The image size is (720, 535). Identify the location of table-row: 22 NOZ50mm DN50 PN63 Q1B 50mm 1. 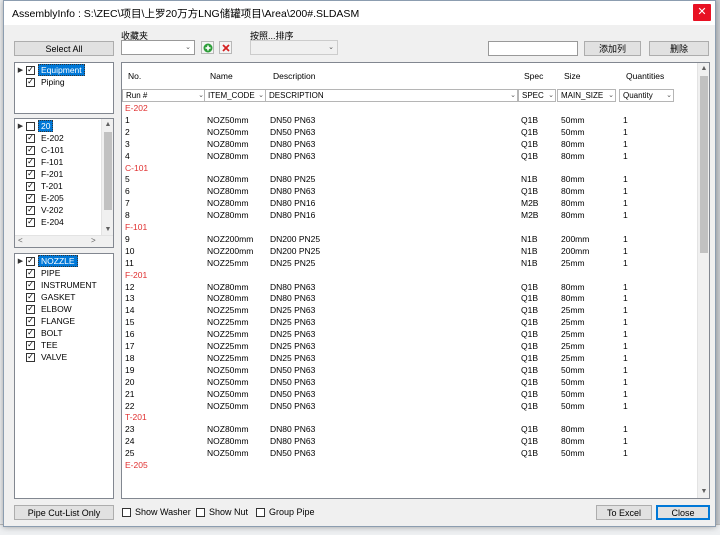
(410, 407).